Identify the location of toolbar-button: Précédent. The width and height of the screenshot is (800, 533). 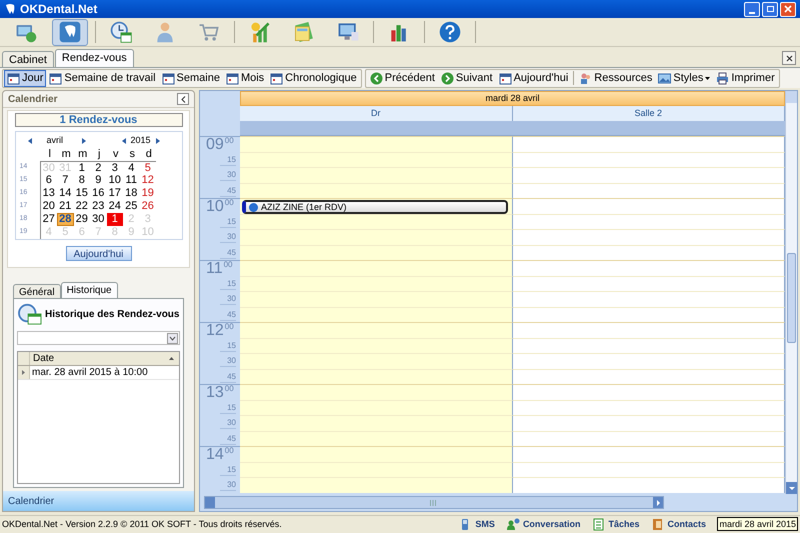
(402, 78).